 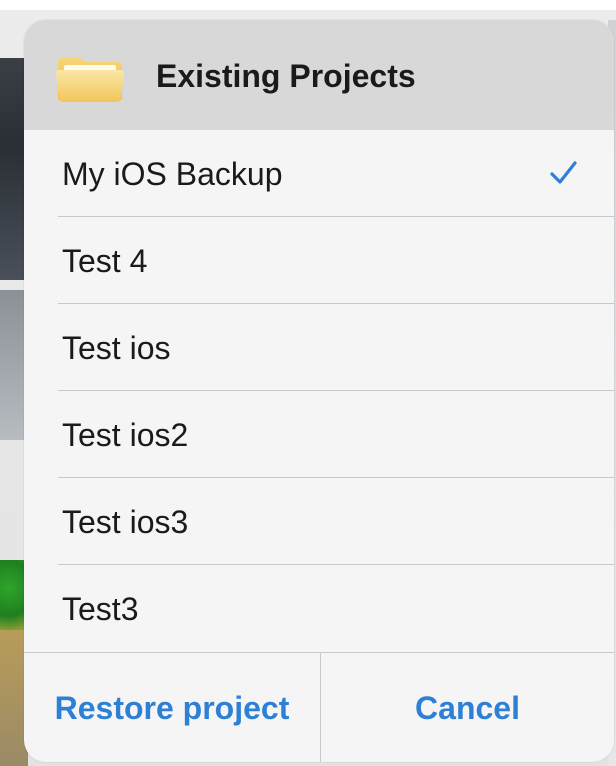 I want to click on project-row-my-ios-backup: My iOS Backup, so click(x=319, y=173).